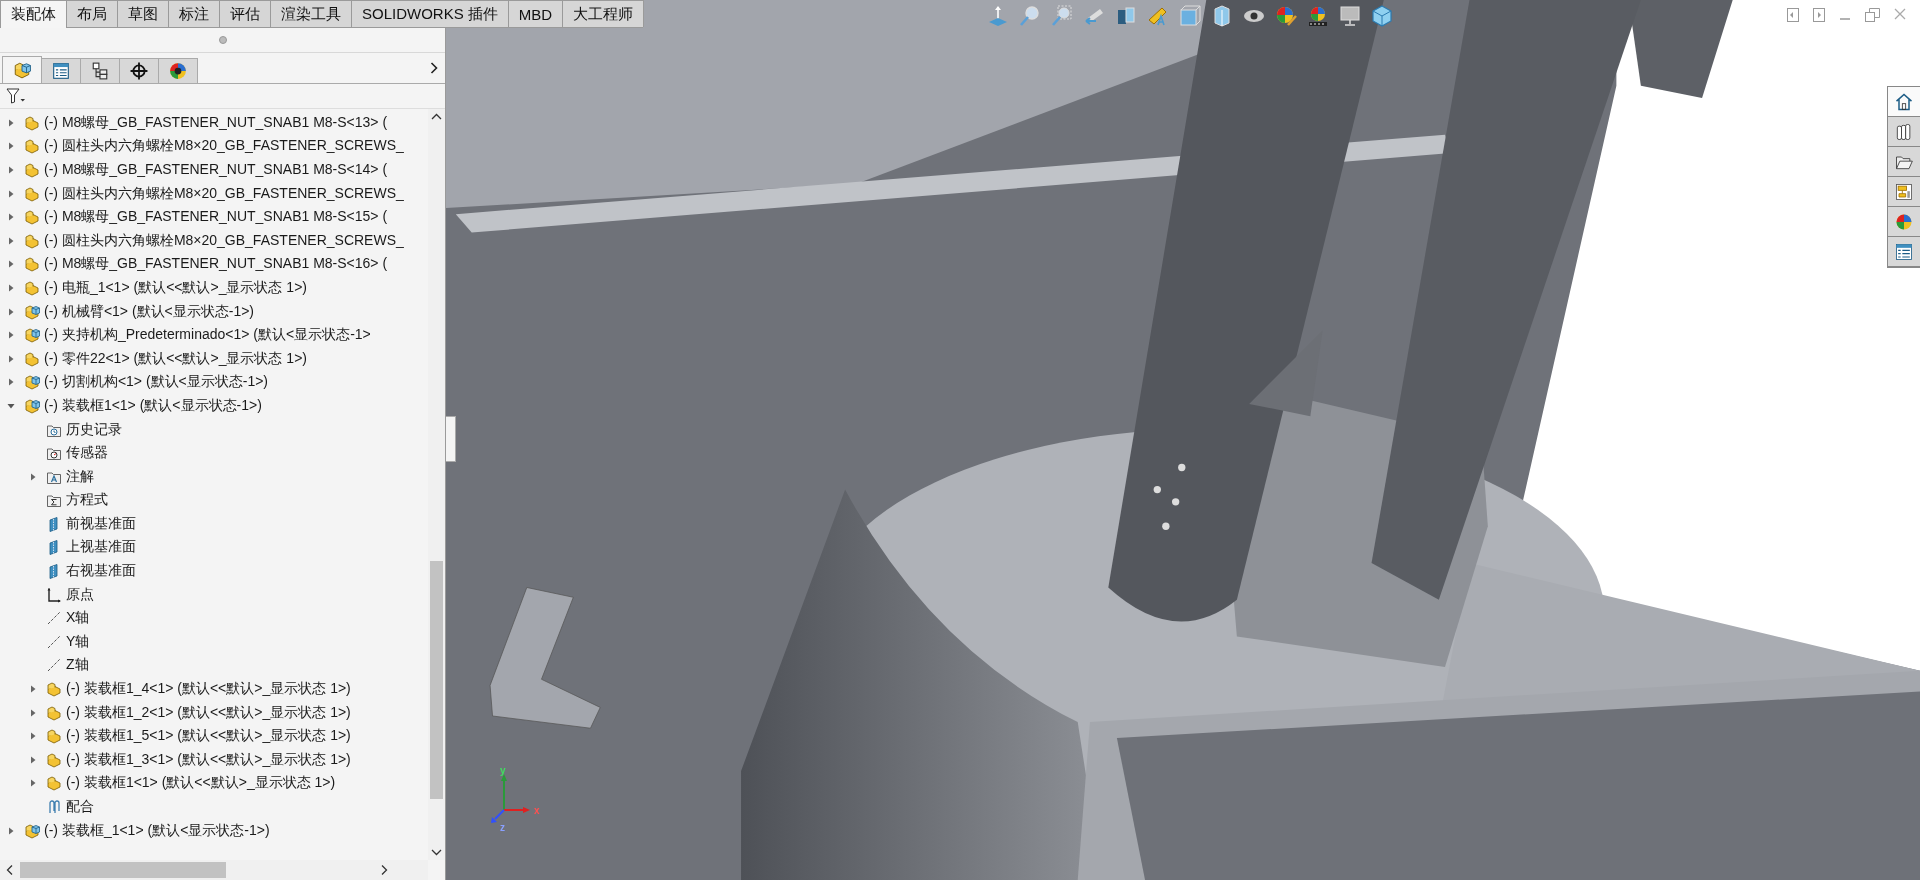 The image size is (1920, 880). What do you see at coordinates (80, 476) in the screenshot?
I see `tree-item: 注解` at bounding box center [80, 476].